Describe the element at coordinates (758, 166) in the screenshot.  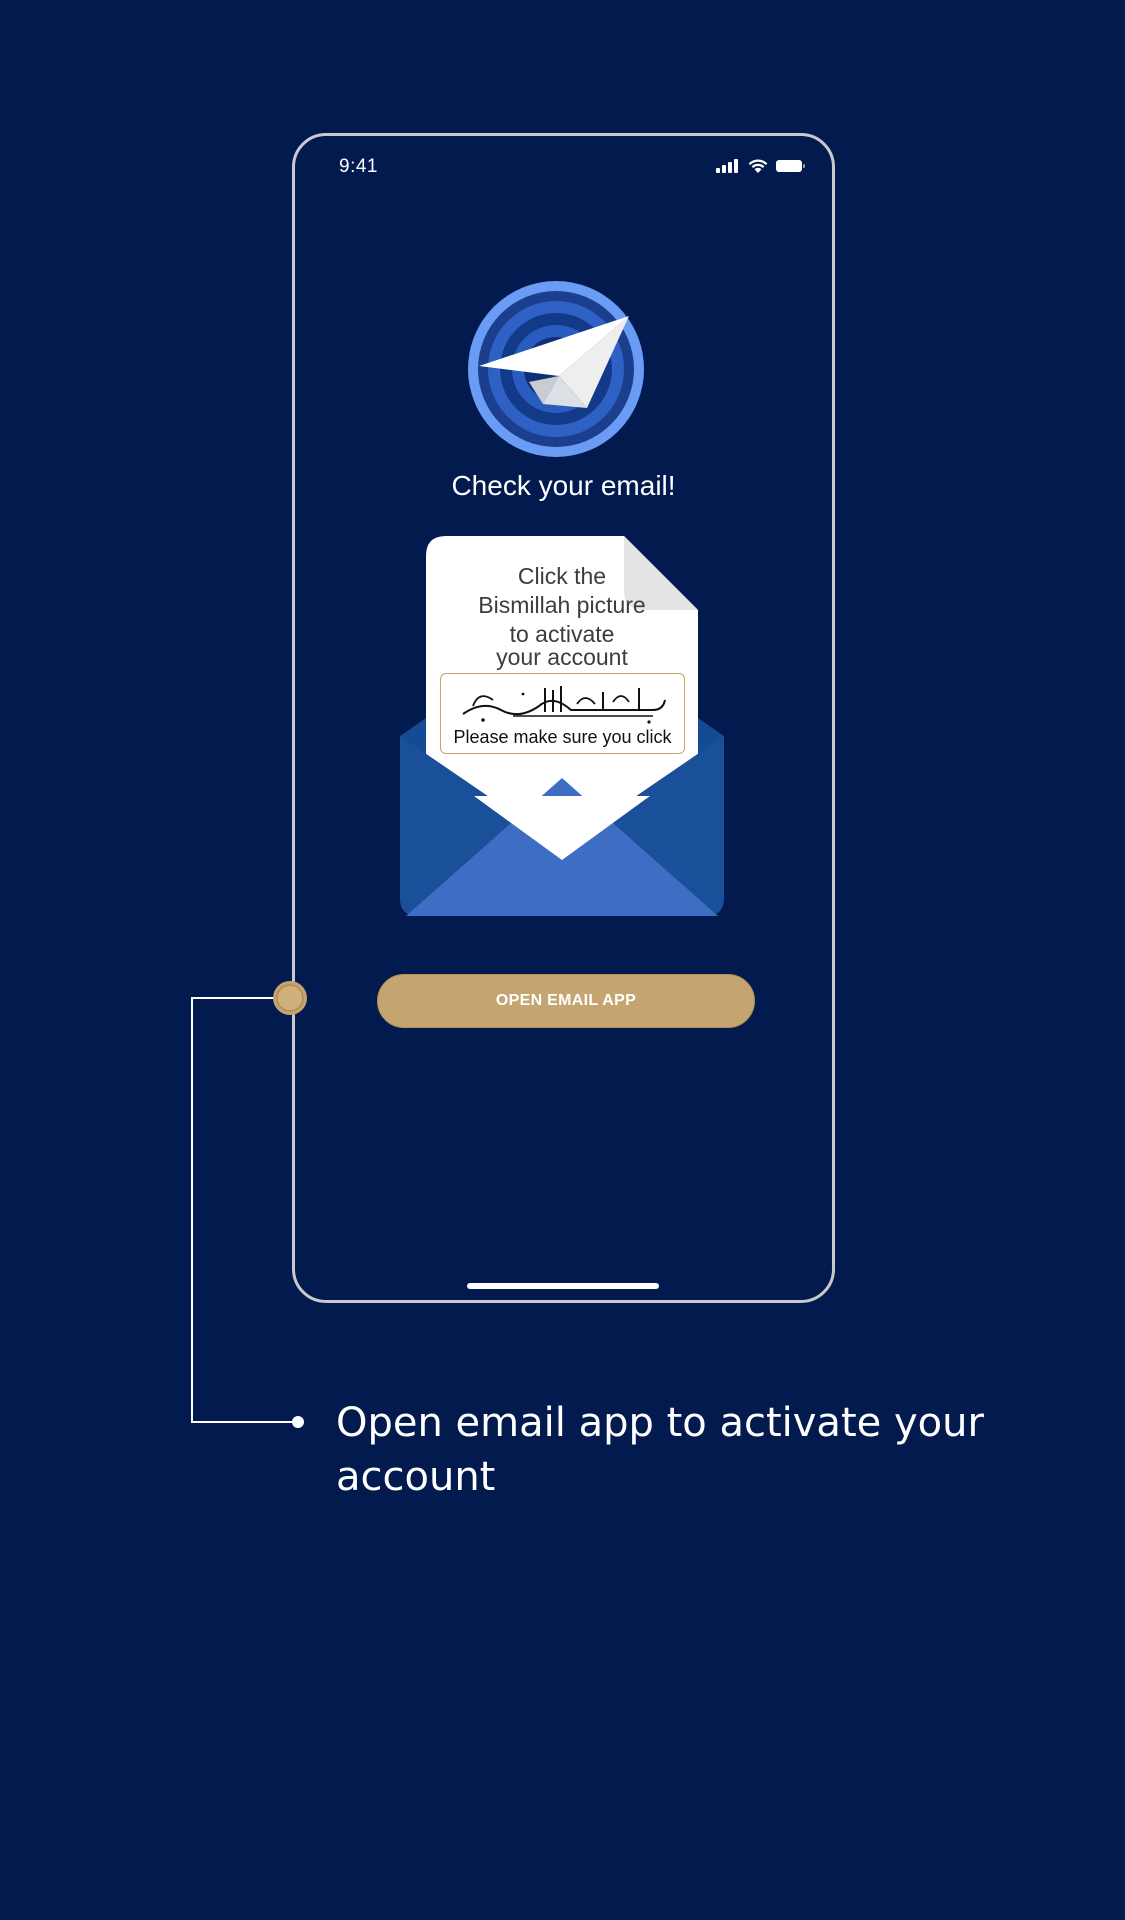
I see `wifi-icon` at that location.